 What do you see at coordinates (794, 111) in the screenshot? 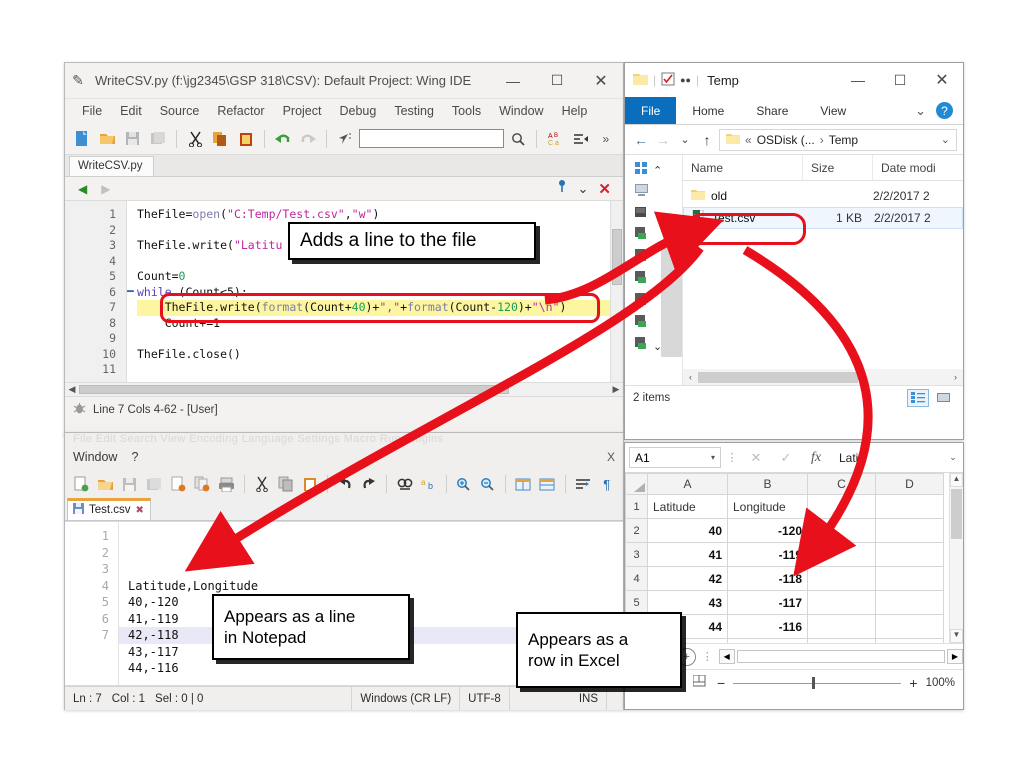
I see `explorer-ribbon-tabs: File Home Share View ⌄ ?` at bounding box center [794, 111].